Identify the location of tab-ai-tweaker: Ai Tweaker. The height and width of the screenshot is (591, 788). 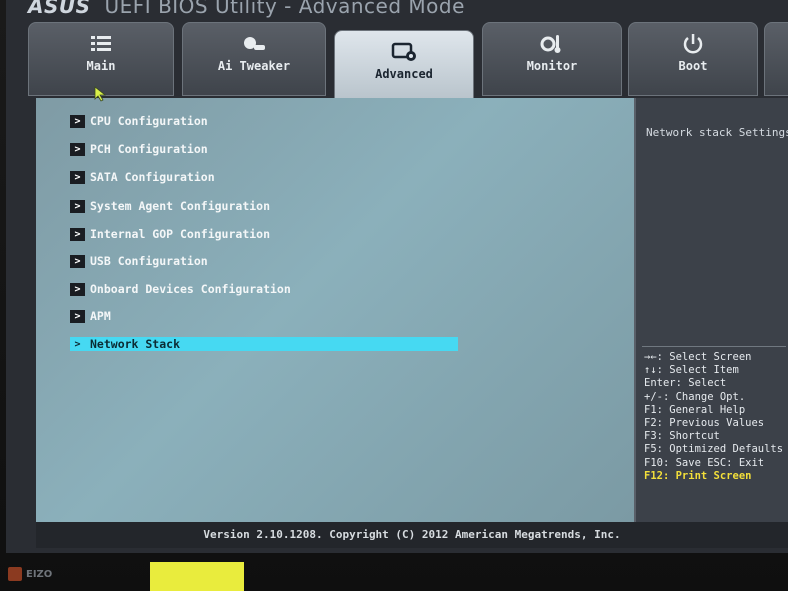
(254, 59).